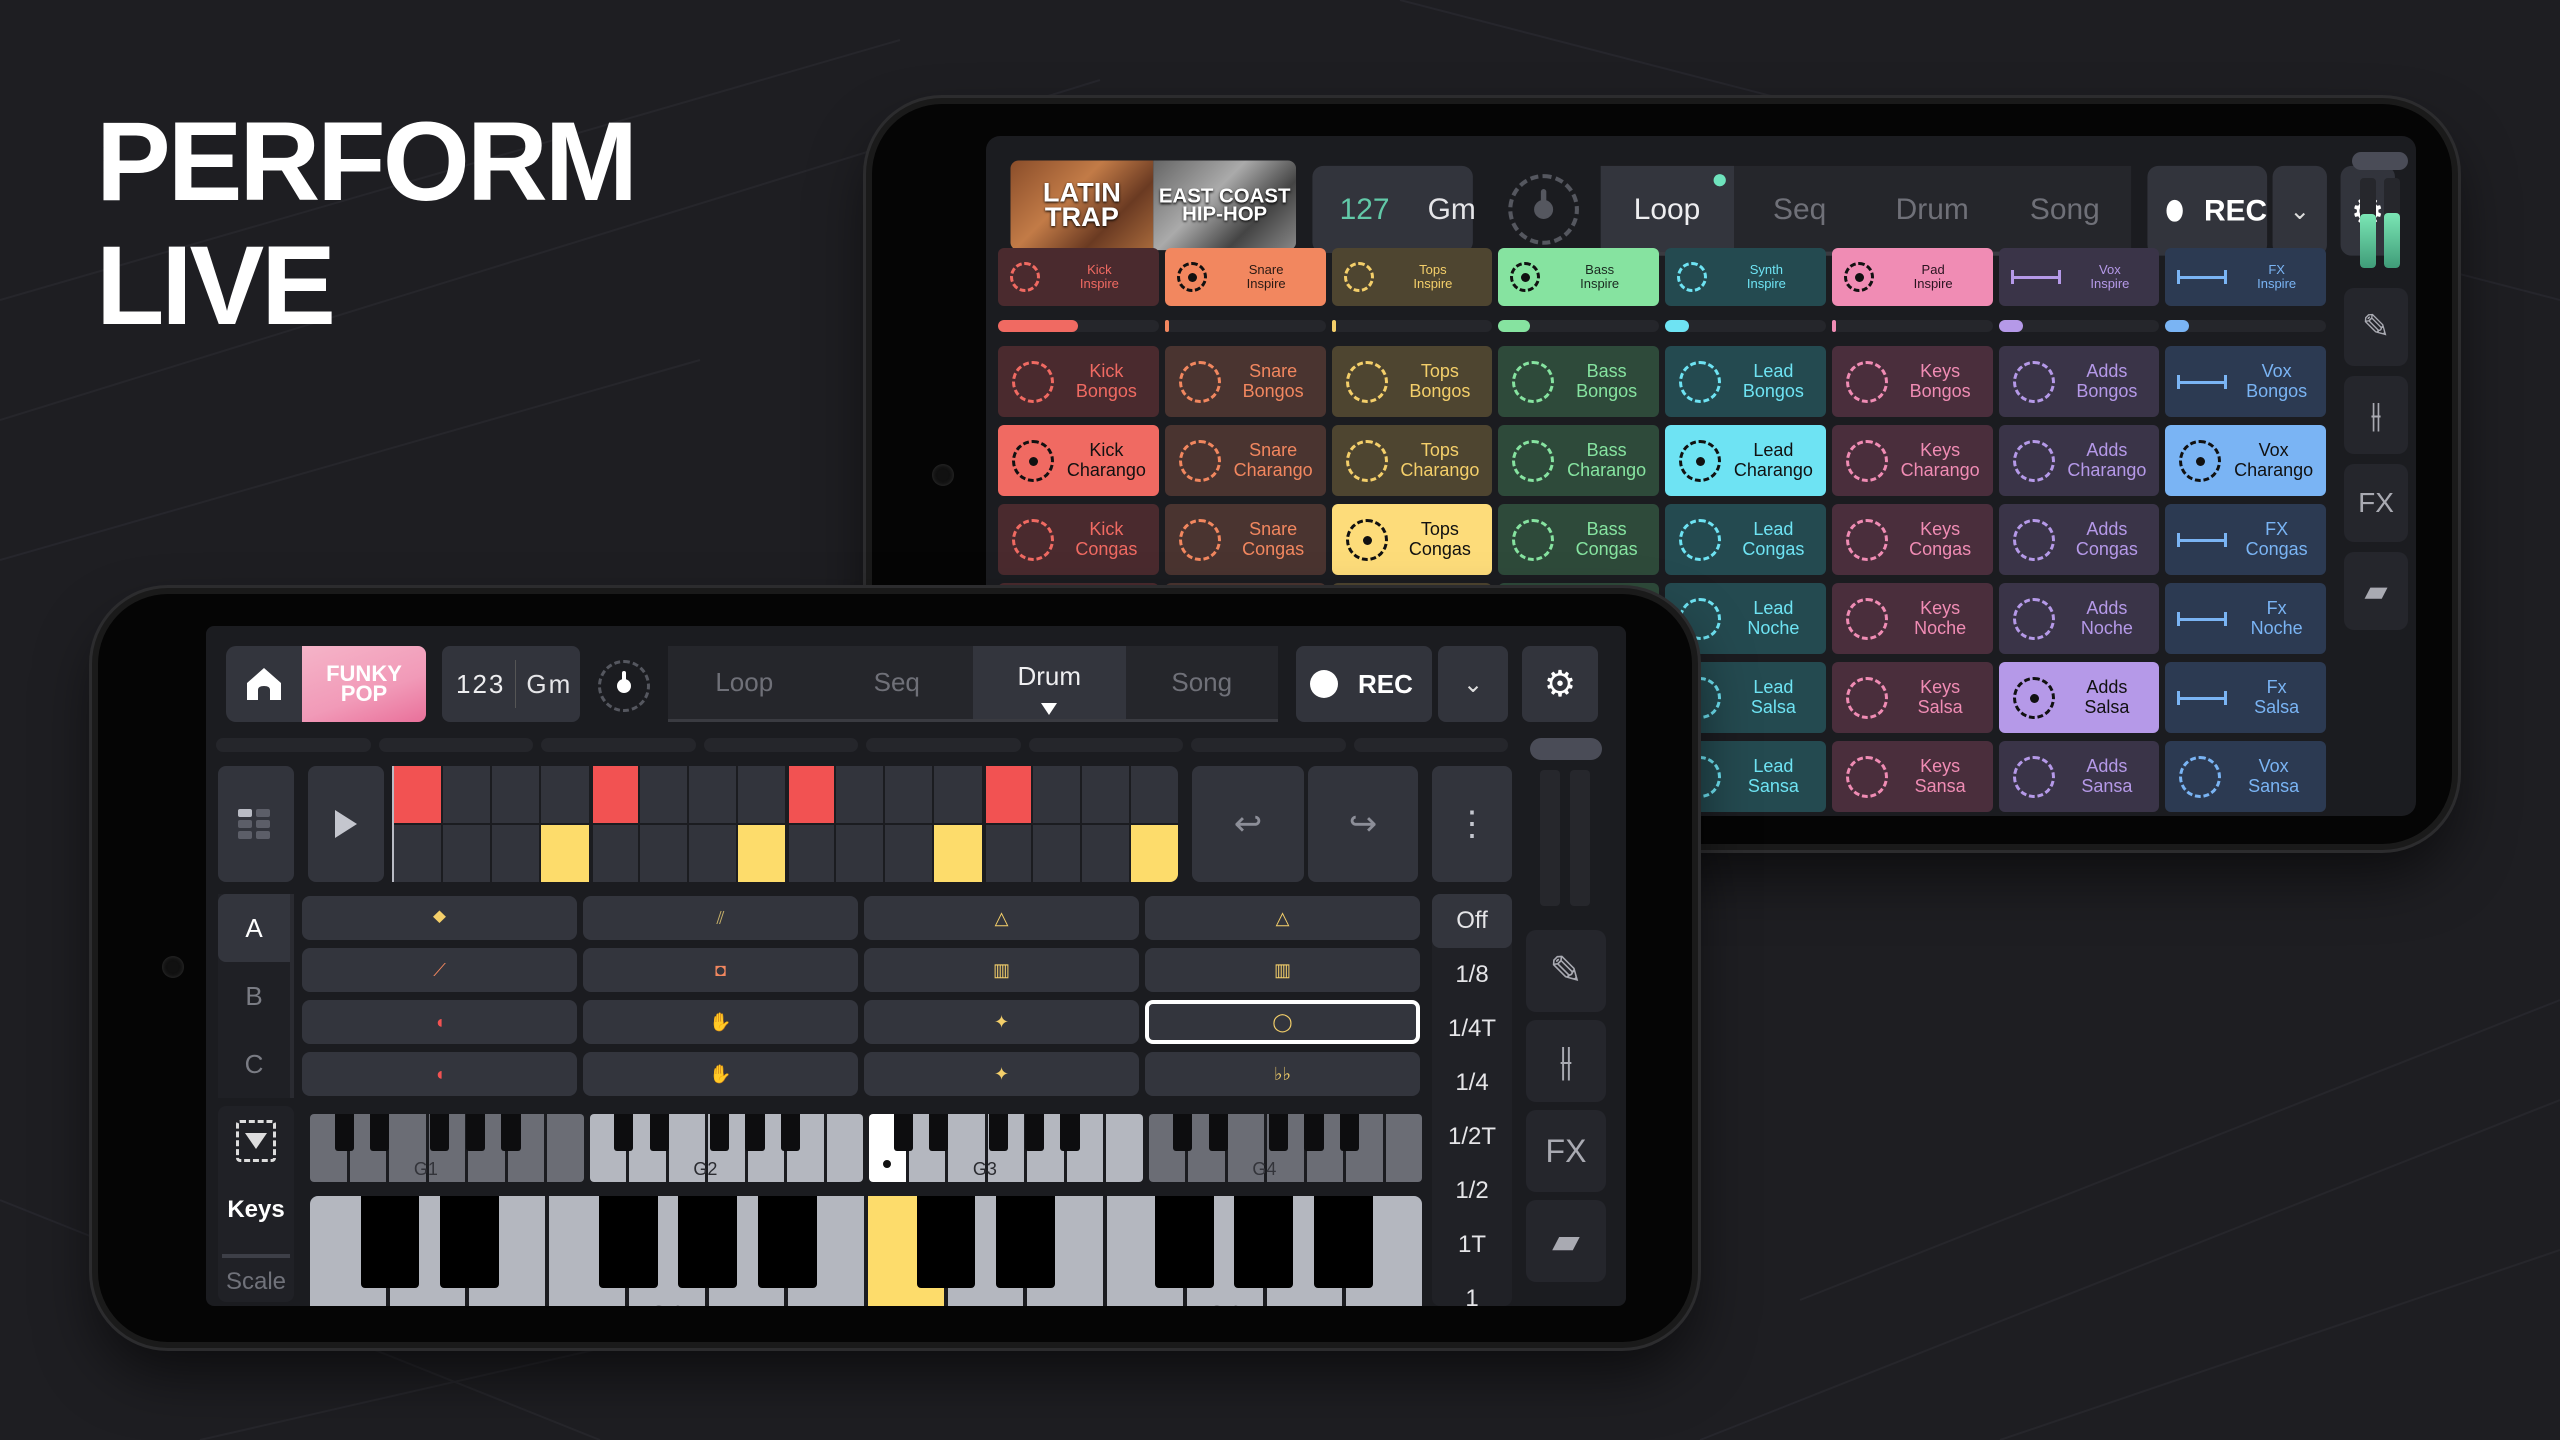 This screenshot has height=1440, width=2560. Describe the element at coordinates (447, 1148) in the screenshot. I see `octave-G1: G1` at that location.